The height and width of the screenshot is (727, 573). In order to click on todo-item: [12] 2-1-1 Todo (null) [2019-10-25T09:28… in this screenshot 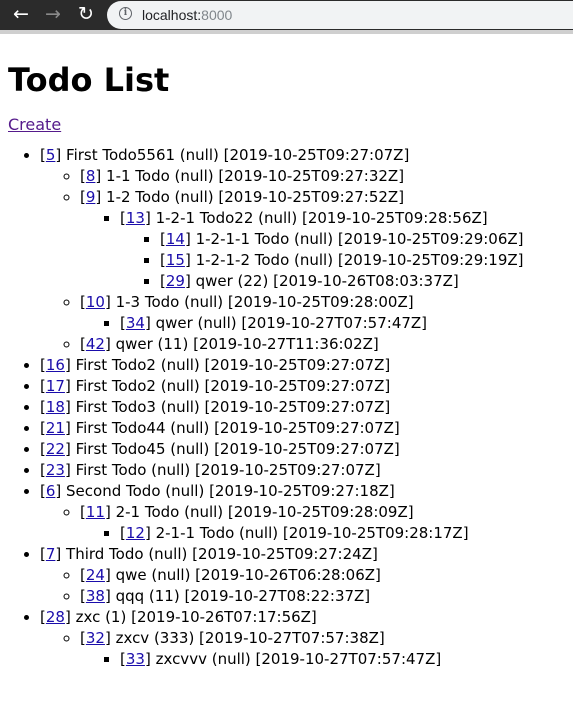, I will do `click(344, 533)`.